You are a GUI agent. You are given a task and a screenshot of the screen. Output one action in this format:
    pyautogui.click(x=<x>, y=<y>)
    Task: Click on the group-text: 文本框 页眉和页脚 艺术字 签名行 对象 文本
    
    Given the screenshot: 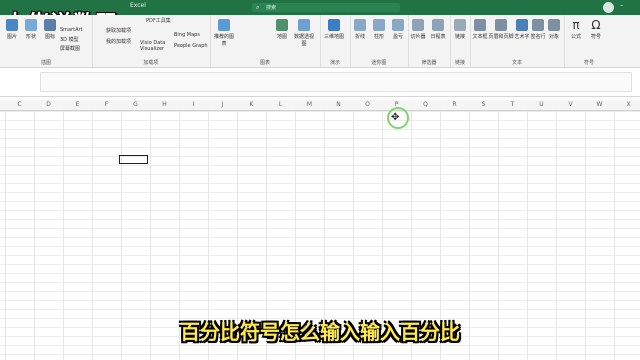 What is the action you would take?
    pyautogui.click(x=517, y=41)
    